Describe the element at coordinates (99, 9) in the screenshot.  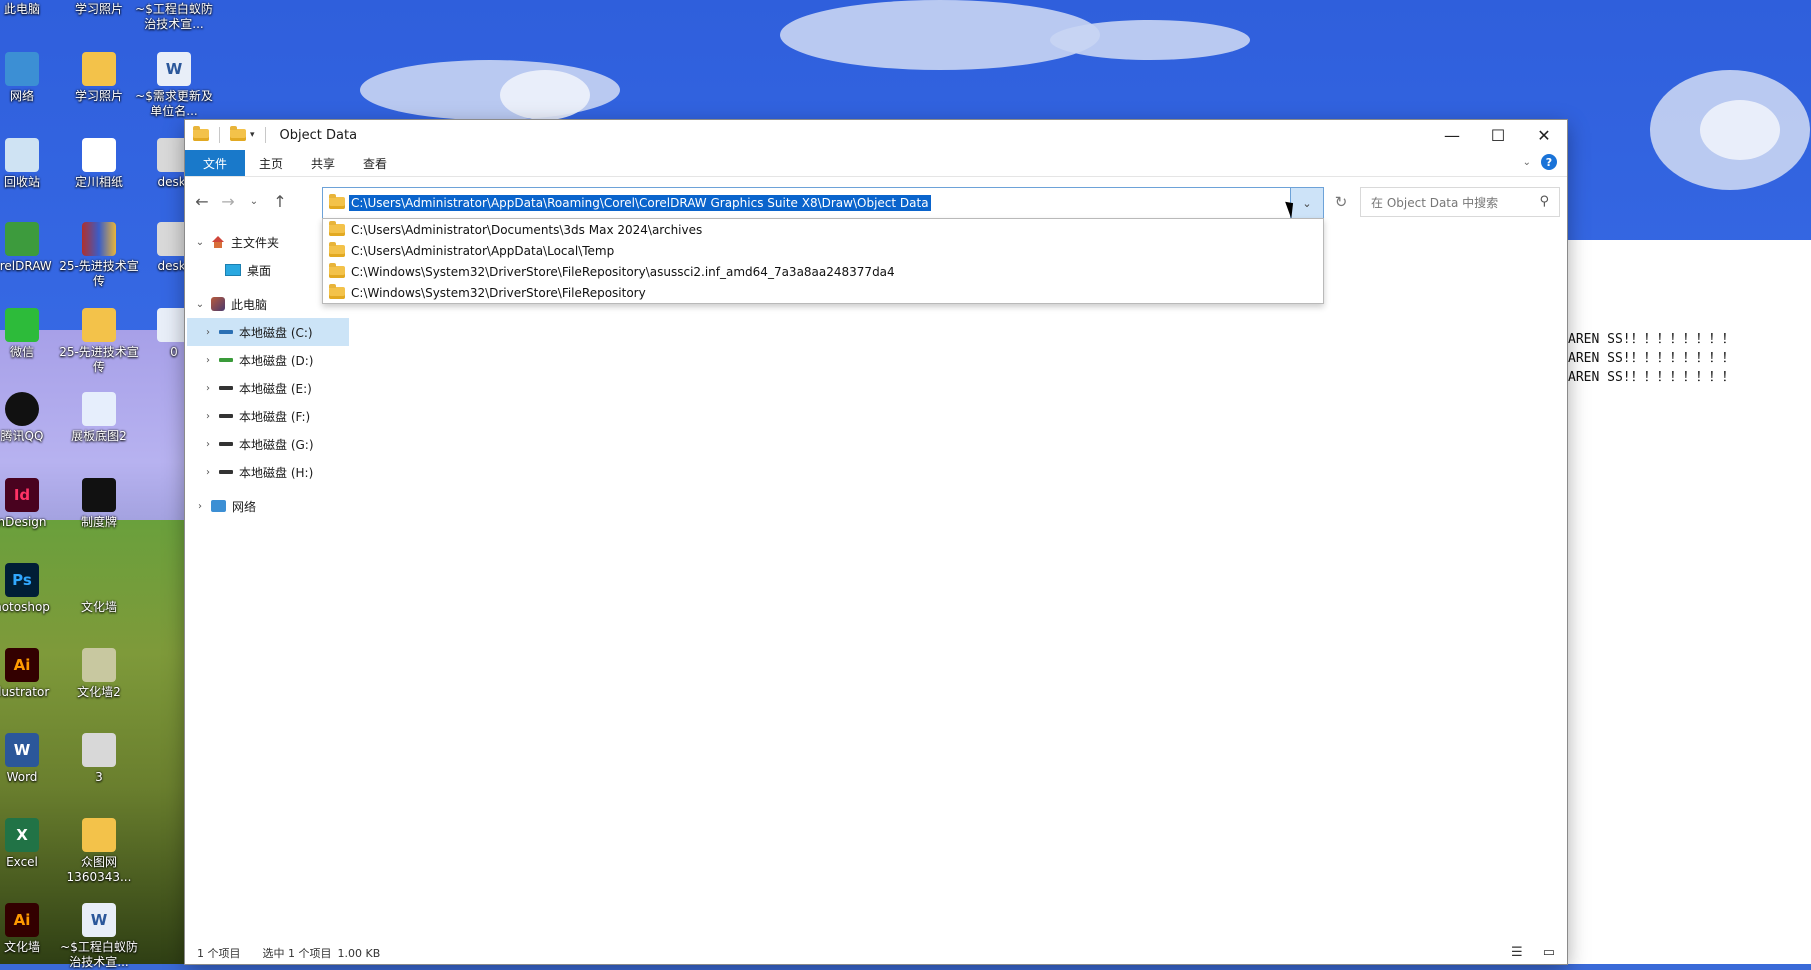
I see `desktop-icon-study-photos: 学习照片` at that location.